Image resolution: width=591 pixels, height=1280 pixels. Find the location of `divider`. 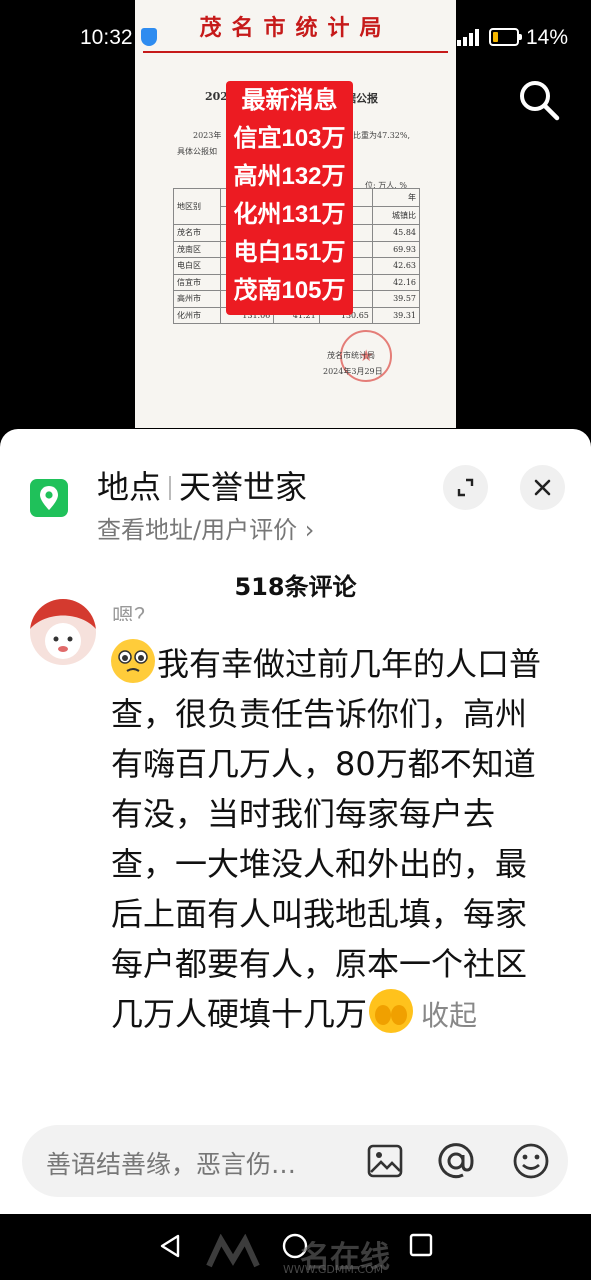

divider is located at coordinates (170, 488).